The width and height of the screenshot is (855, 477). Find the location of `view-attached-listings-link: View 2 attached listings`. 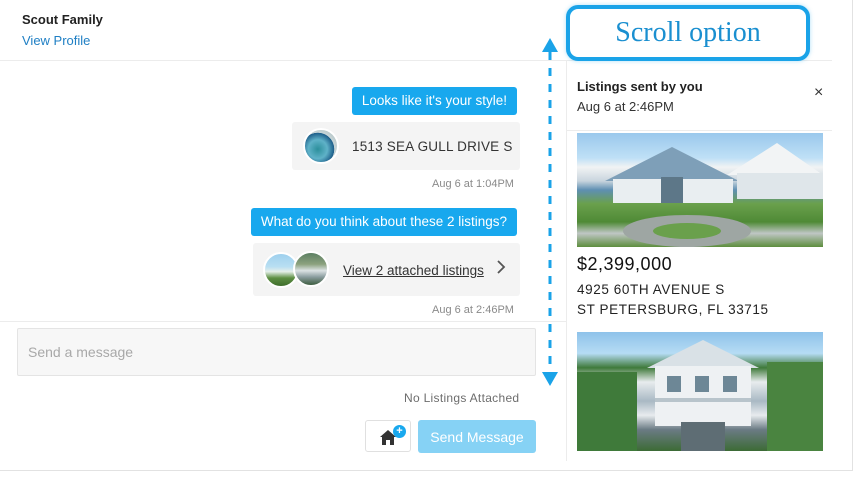

view-attached-listings-link: View 2 attached listings is located at coordinates (413, 270).